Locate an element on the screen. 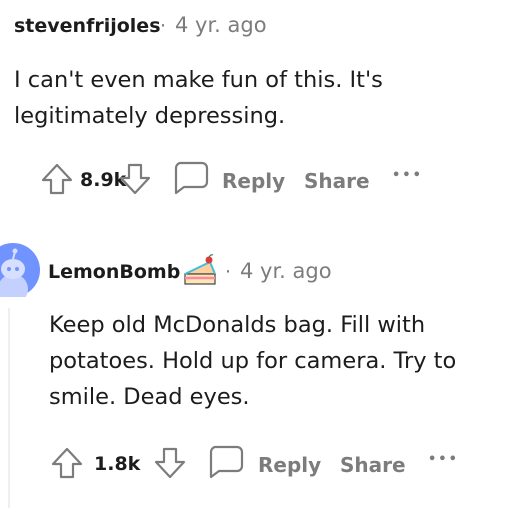 The height and width of the screenshot is (508, 517). cake-icon is located at coordinates (200, 269).